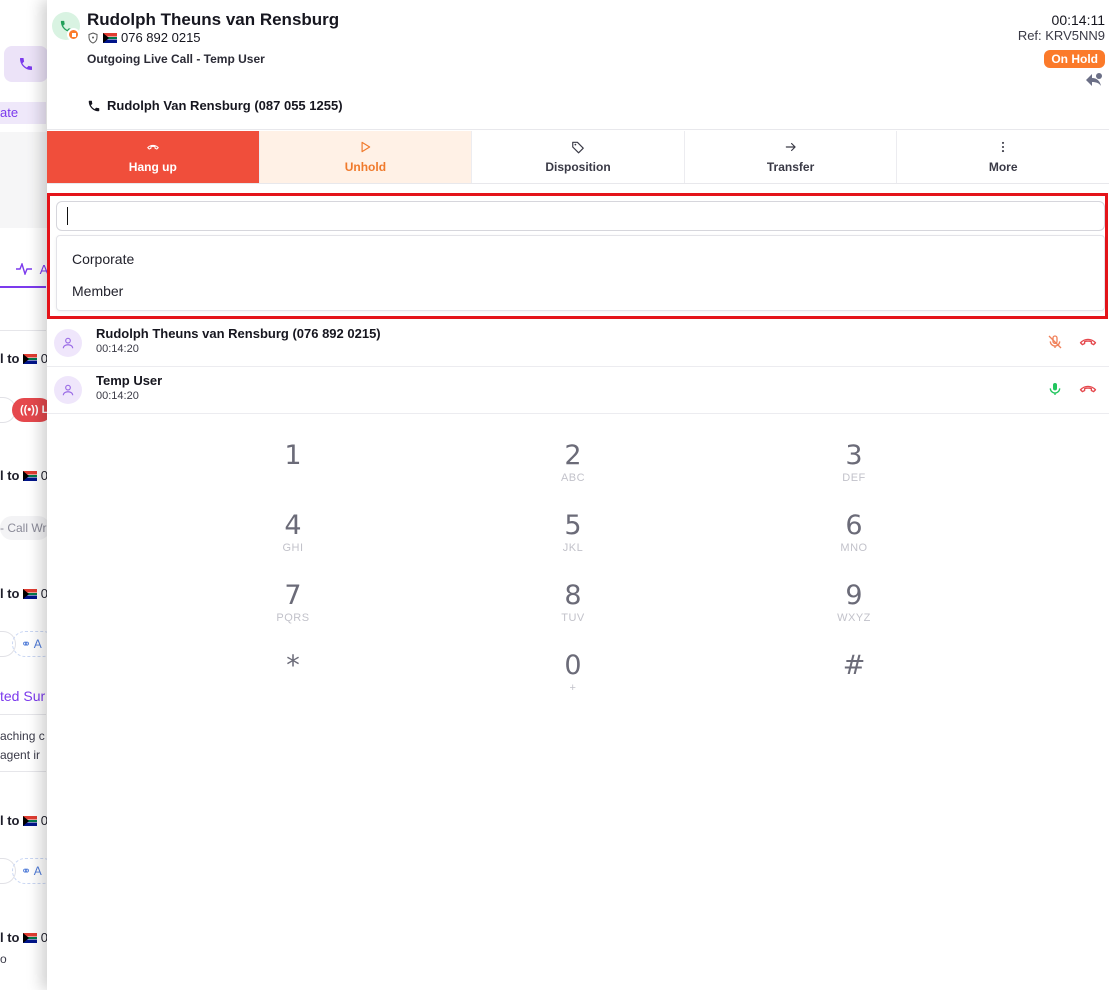 Image resolution: width=1109 pixels, height=990 pixels. I want to click on disposition-dropdown: Corporate Member, so click(577, 256).